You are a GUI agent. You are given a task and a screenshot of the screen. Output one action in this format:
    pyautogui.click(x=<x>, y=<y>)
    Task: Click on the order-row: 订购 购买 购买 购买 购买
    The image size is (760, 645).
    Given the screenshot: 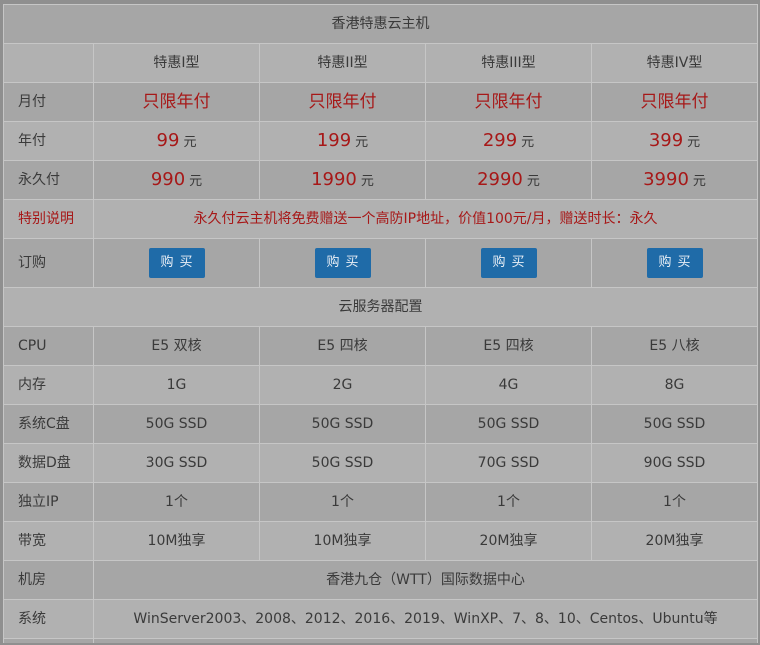 What is the action you would take?
    pyautogui.click(x=381, y=263)
    